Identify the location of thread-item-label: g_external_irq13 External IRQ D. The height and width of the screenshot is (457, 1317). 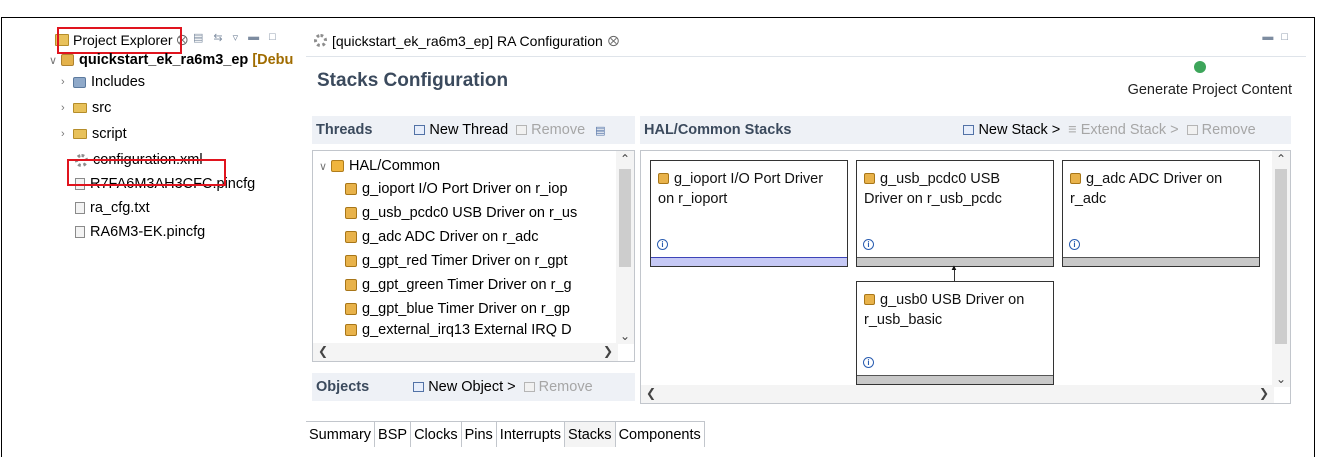
(467, 330).